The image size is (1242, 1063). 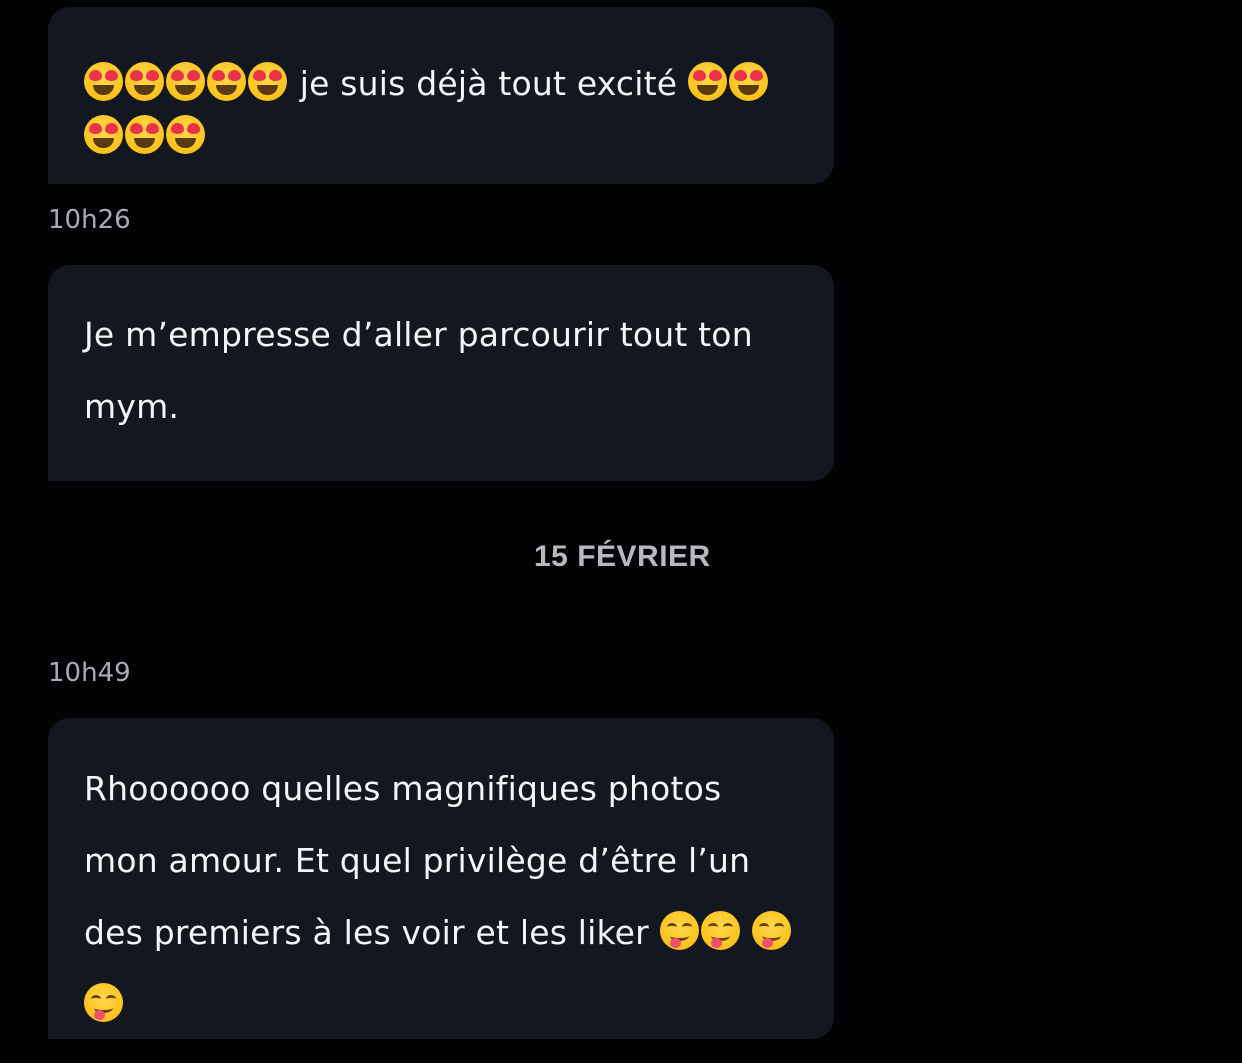 I want to click on message-text: je suis déjà tout excité, so click(x=441, y=110).